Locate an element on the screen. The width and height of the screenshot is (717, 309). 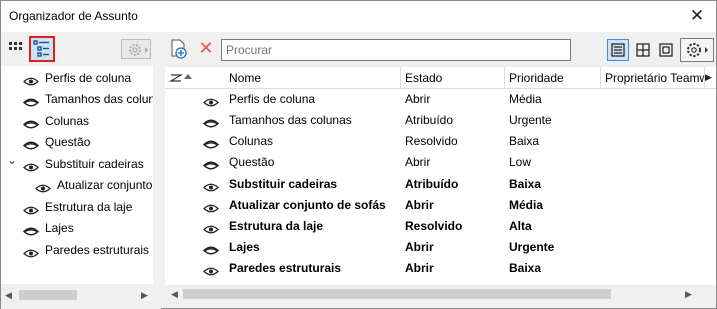
tree-item: Tamanhos das coluna is located at coordinates (87, 99).